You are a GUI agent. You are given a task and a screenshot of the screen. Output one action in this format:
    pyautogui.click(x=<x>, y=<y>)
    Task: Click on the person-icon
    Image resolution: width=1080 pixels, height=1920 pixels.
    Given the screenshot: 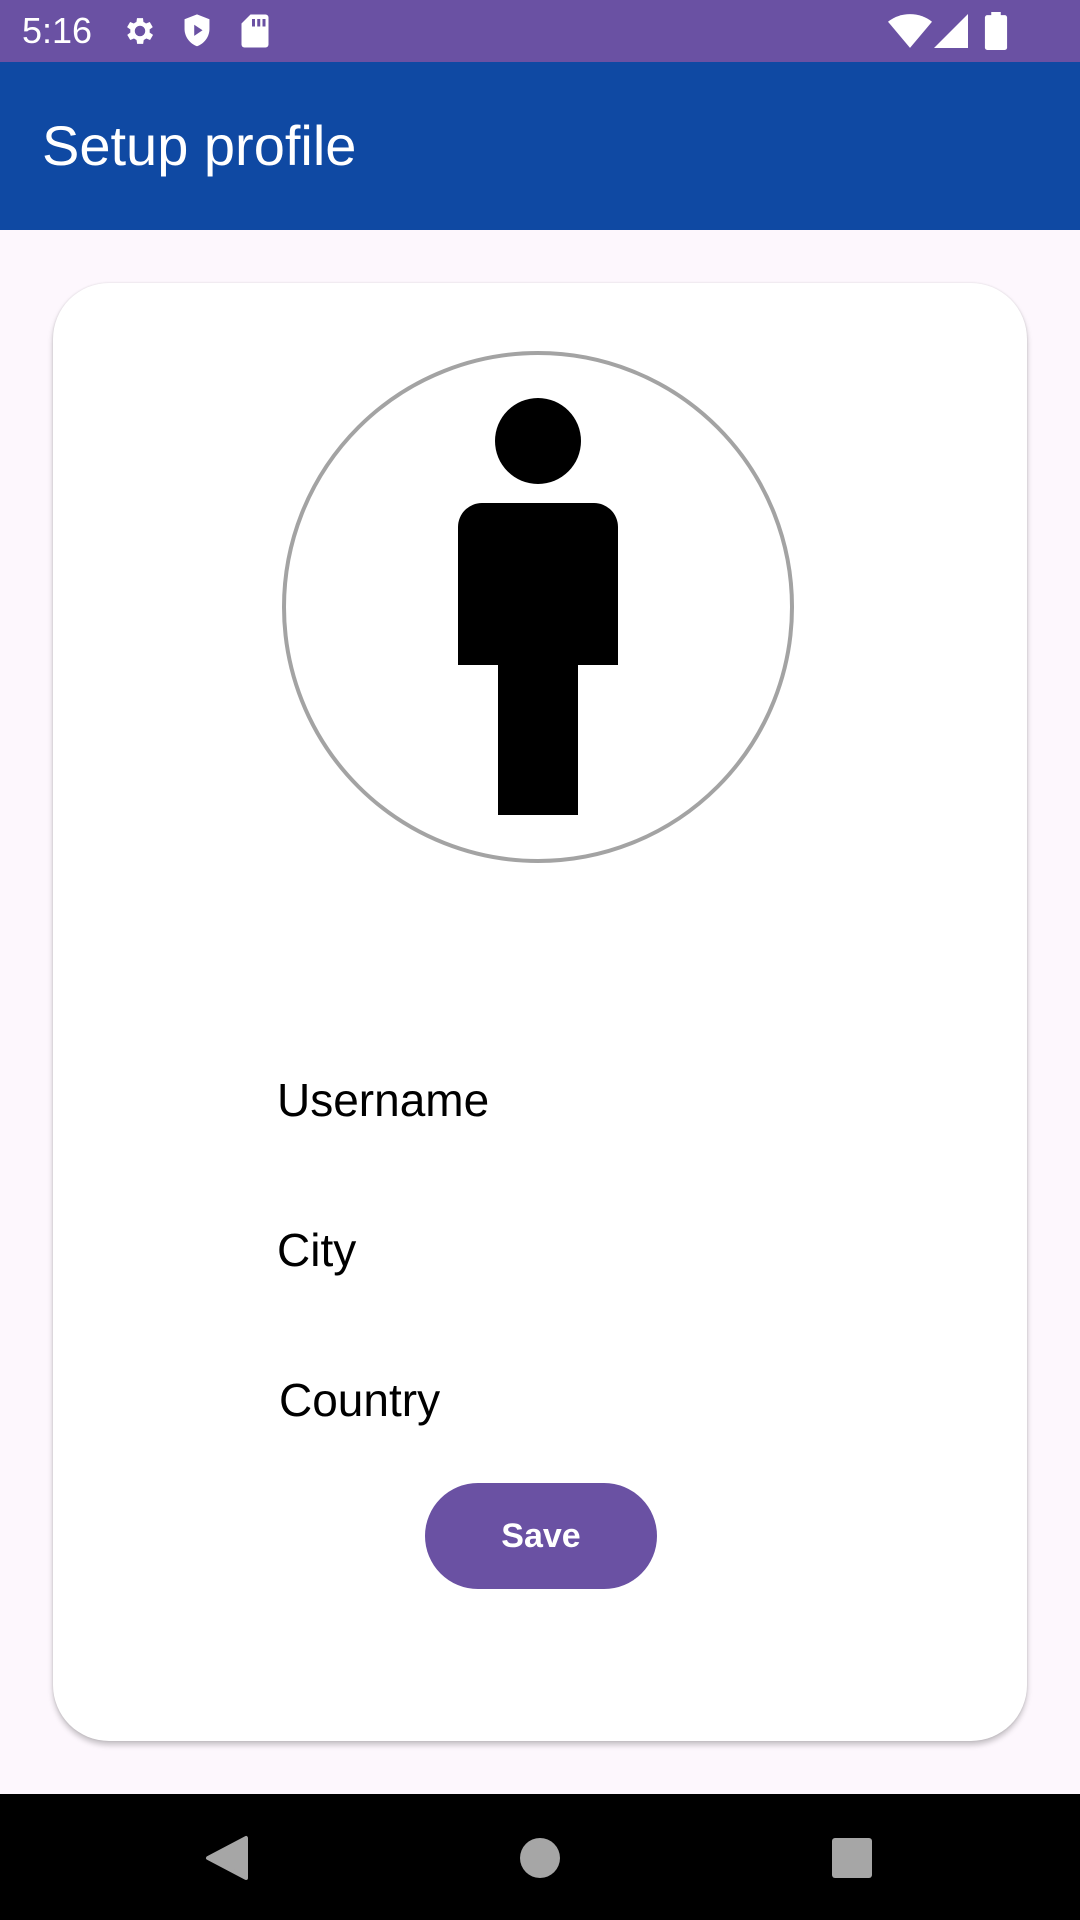 What is the action you would take?
    pyautogui.click(x=538, y=606)
    